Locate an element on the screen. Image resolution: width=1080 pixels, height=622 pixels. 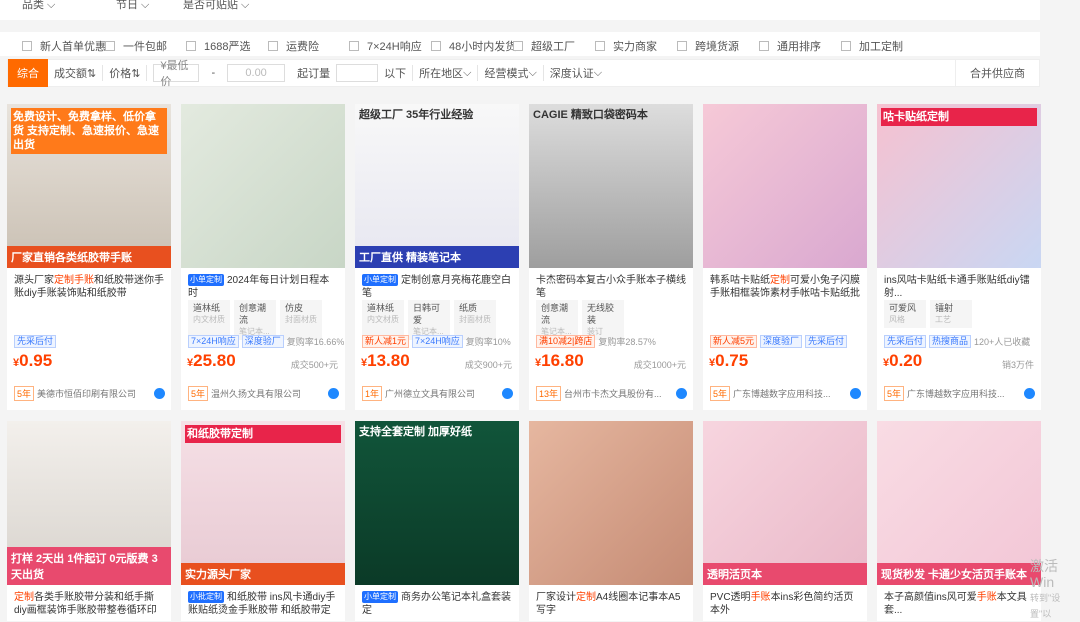
filter-depth: 深度认证 ⌵ is located at coordinates (576, 73).